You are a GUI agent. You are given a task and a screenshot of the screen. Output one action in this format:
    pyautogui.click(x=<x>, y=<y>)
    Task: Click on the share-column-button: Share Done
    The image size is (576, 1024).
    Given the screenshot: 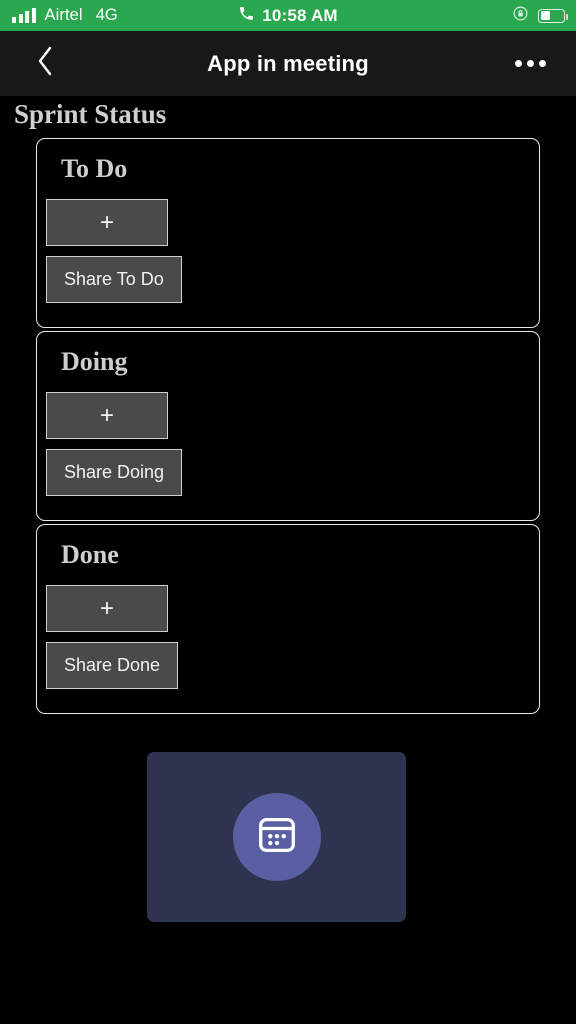 What is the action you would take?
    pyautogui.click(x=112, y=665)
    